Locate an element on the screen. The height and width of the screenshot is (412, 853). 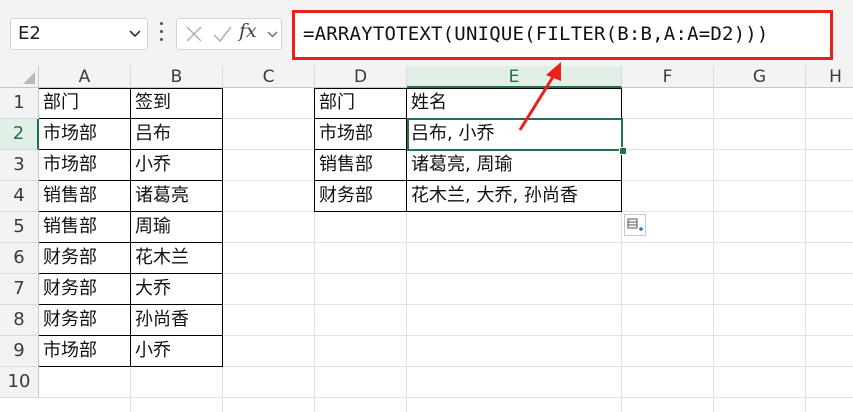
row-header-3: 3 is located at coordinates (19, 165).